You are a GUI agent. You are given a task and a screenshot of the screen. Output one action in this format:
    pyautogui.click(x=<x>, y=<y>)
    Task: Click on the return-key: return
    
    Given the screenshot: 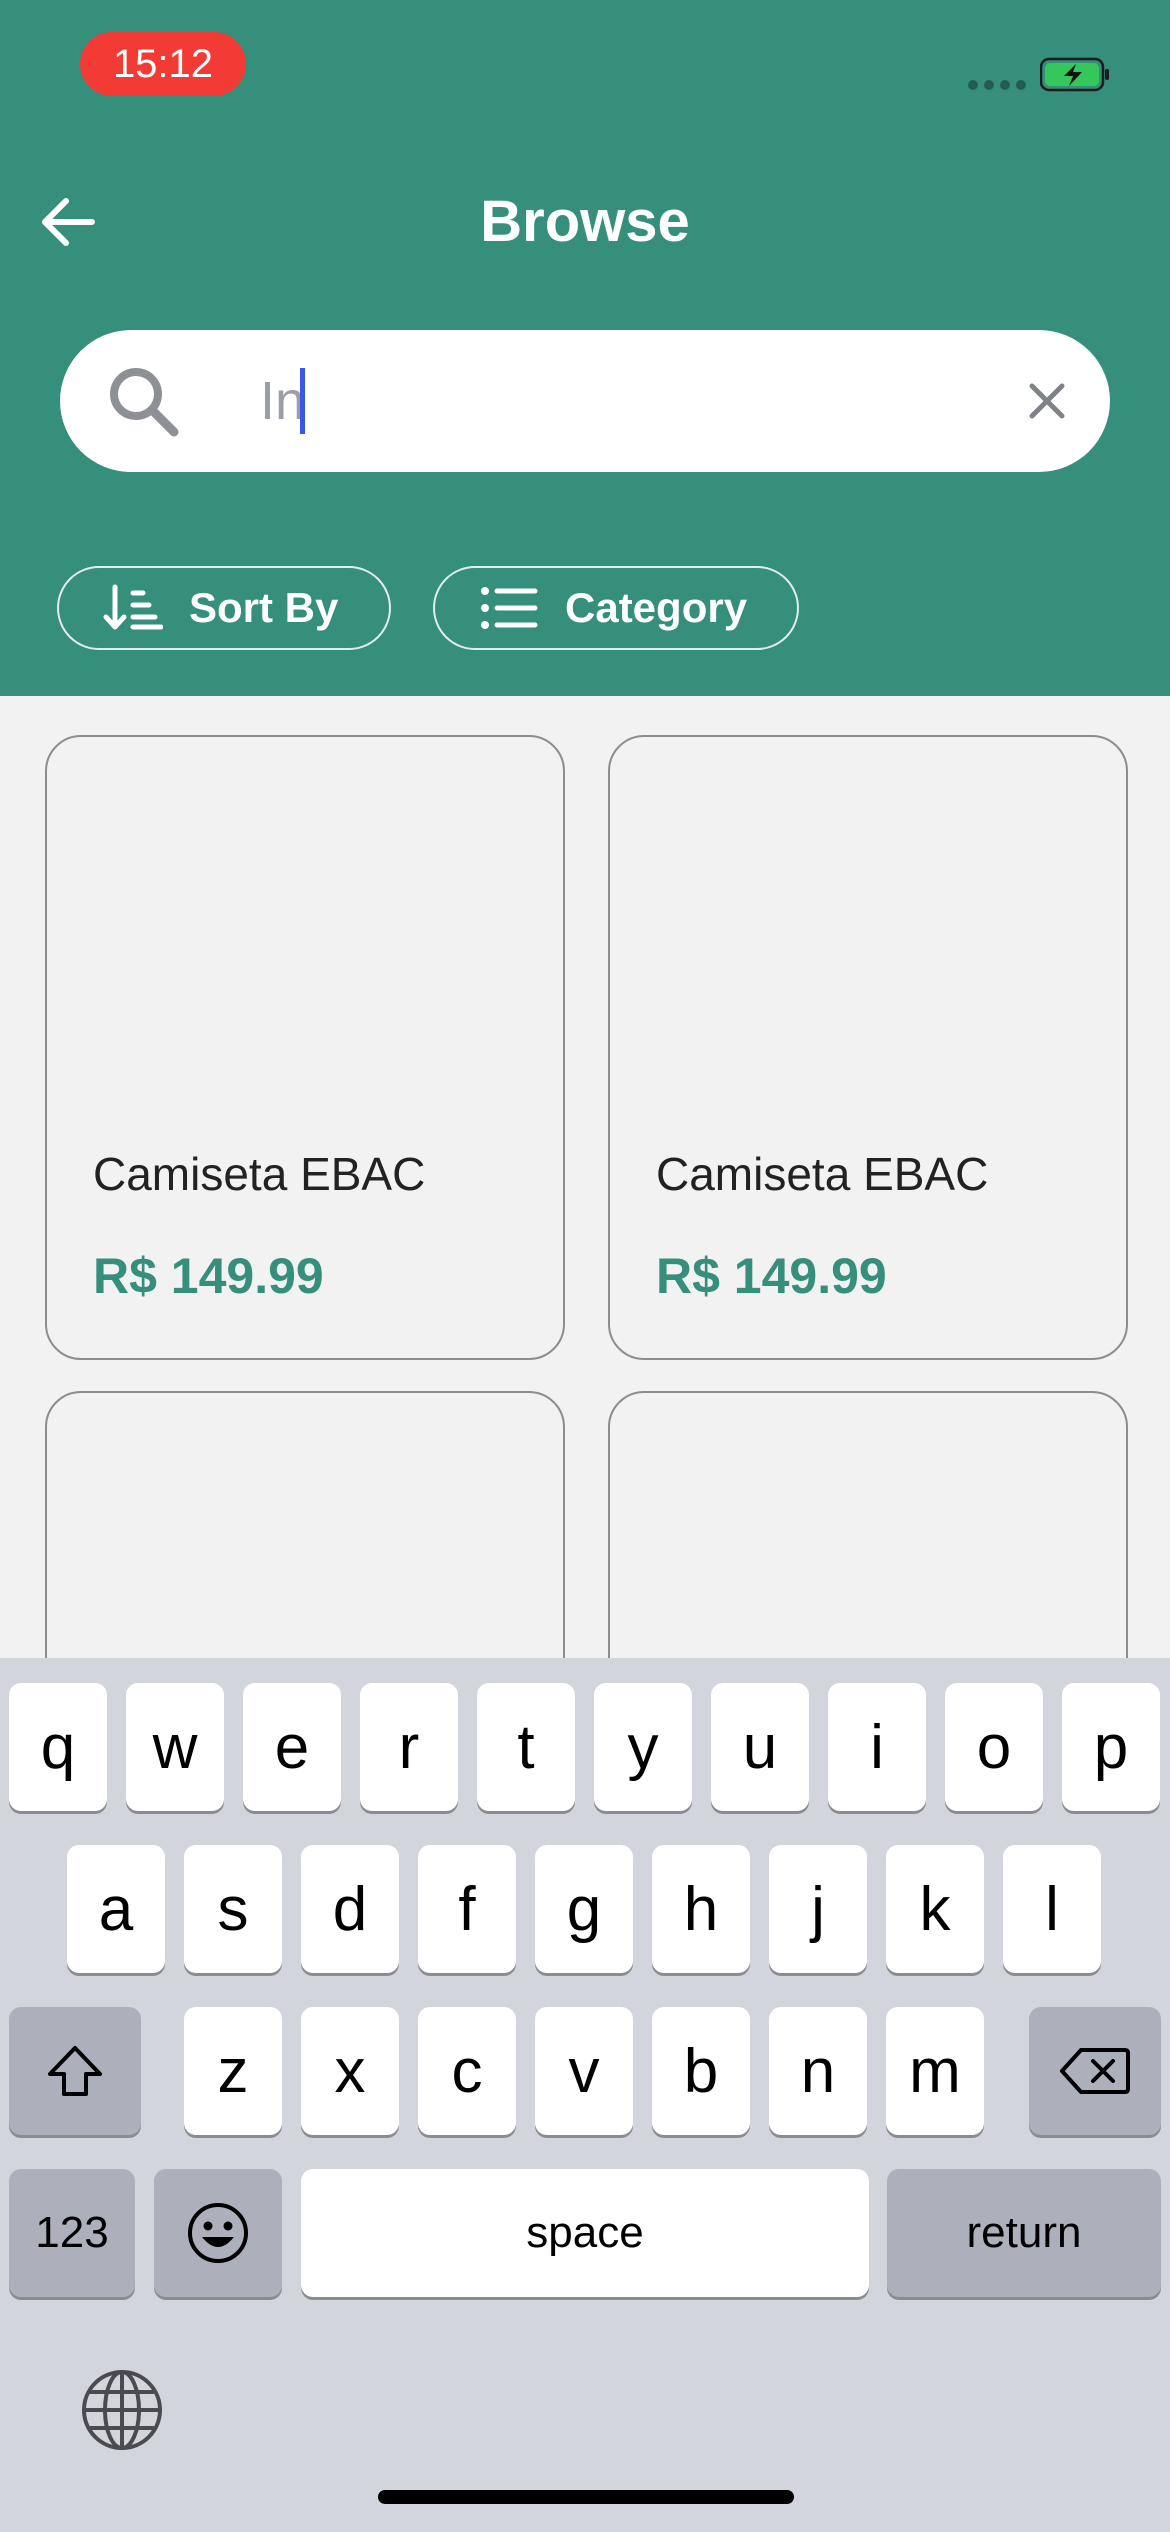 What is the action you would take?
    pyautogui.click(x=1024, y=2233)
    